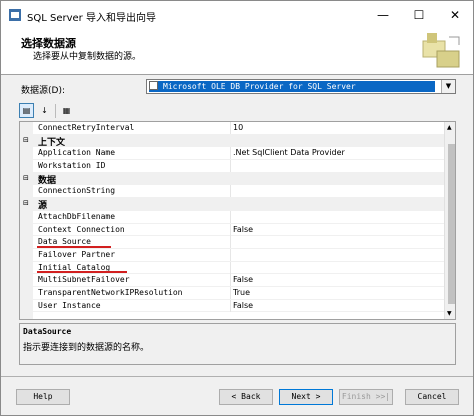  What do you see at coordinates (110, 292) in the screenshot?
I see `property-name: TransparentNetworkIPResolution` at bounding box center [110, 292].